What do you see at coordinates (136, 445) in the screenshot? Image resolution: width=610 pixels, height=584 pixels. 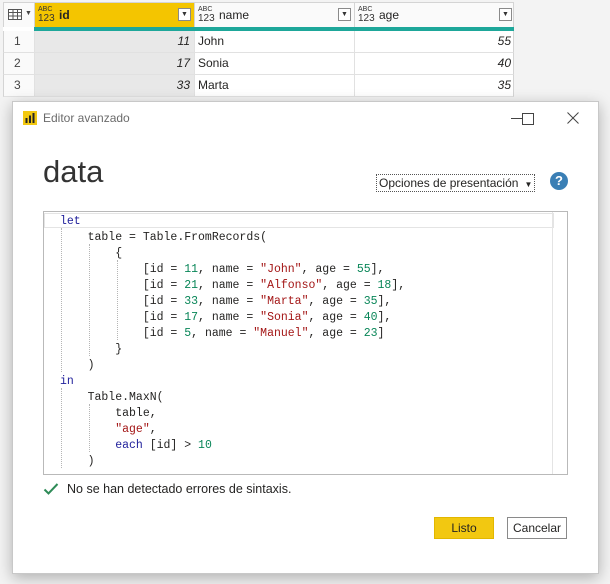 I see `code-line: each [id] > 10` at bounding box center [136, 445].